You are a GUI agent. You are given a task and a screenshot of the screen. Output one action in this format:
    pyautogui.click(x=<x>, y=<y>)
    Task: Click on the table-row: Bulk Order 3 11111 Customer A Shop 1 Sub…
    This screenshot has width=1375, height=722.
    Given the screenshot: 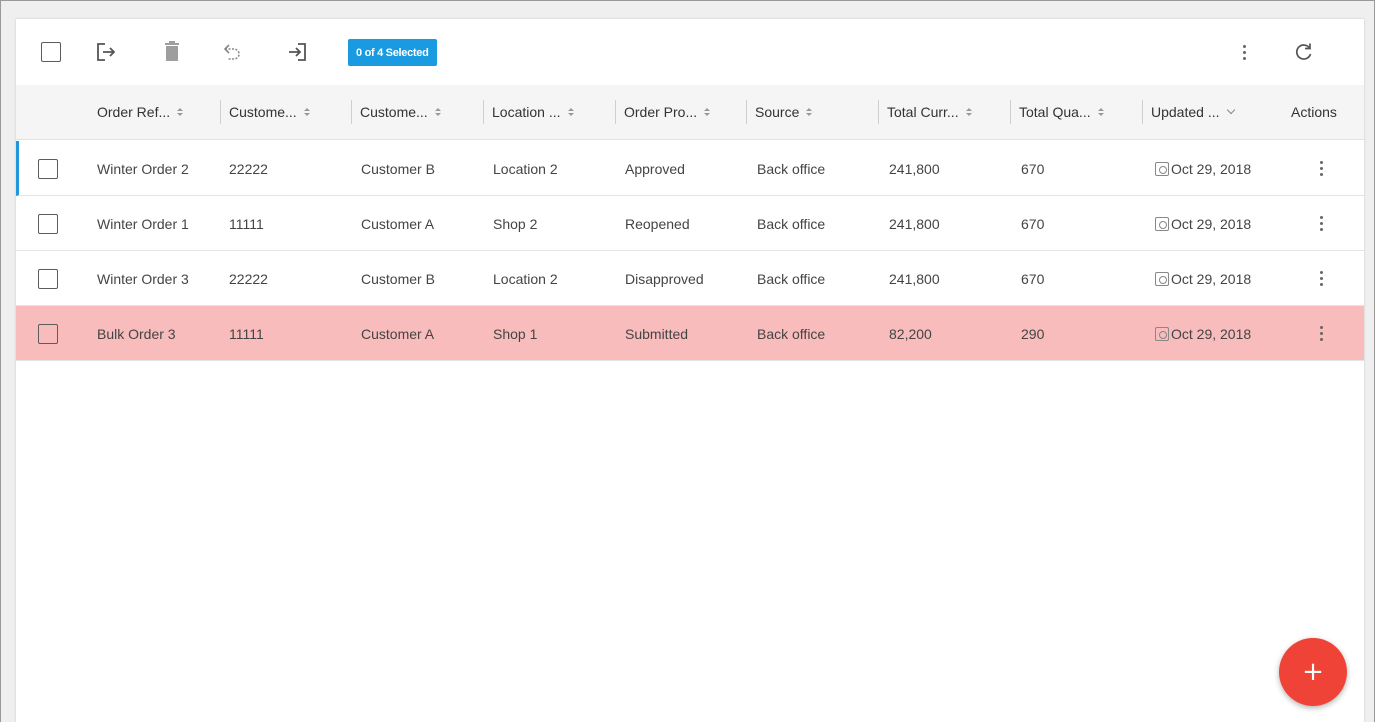 What is the action you would take?
    pyautogui.click(x=690, y=333)
    